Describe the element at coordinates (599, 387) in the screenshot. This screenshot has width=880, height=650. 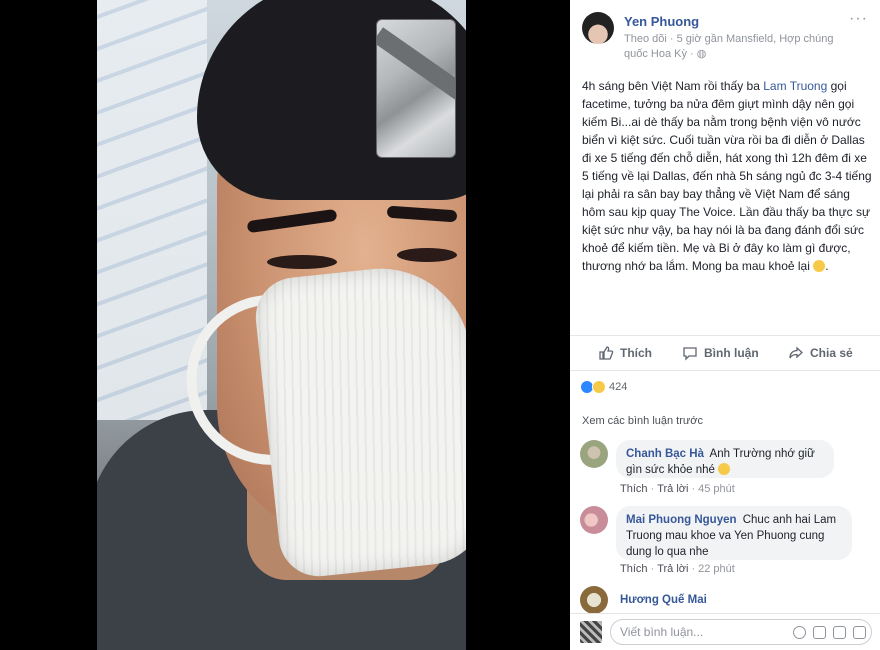
I see `sad-reaction-icon` at that location.